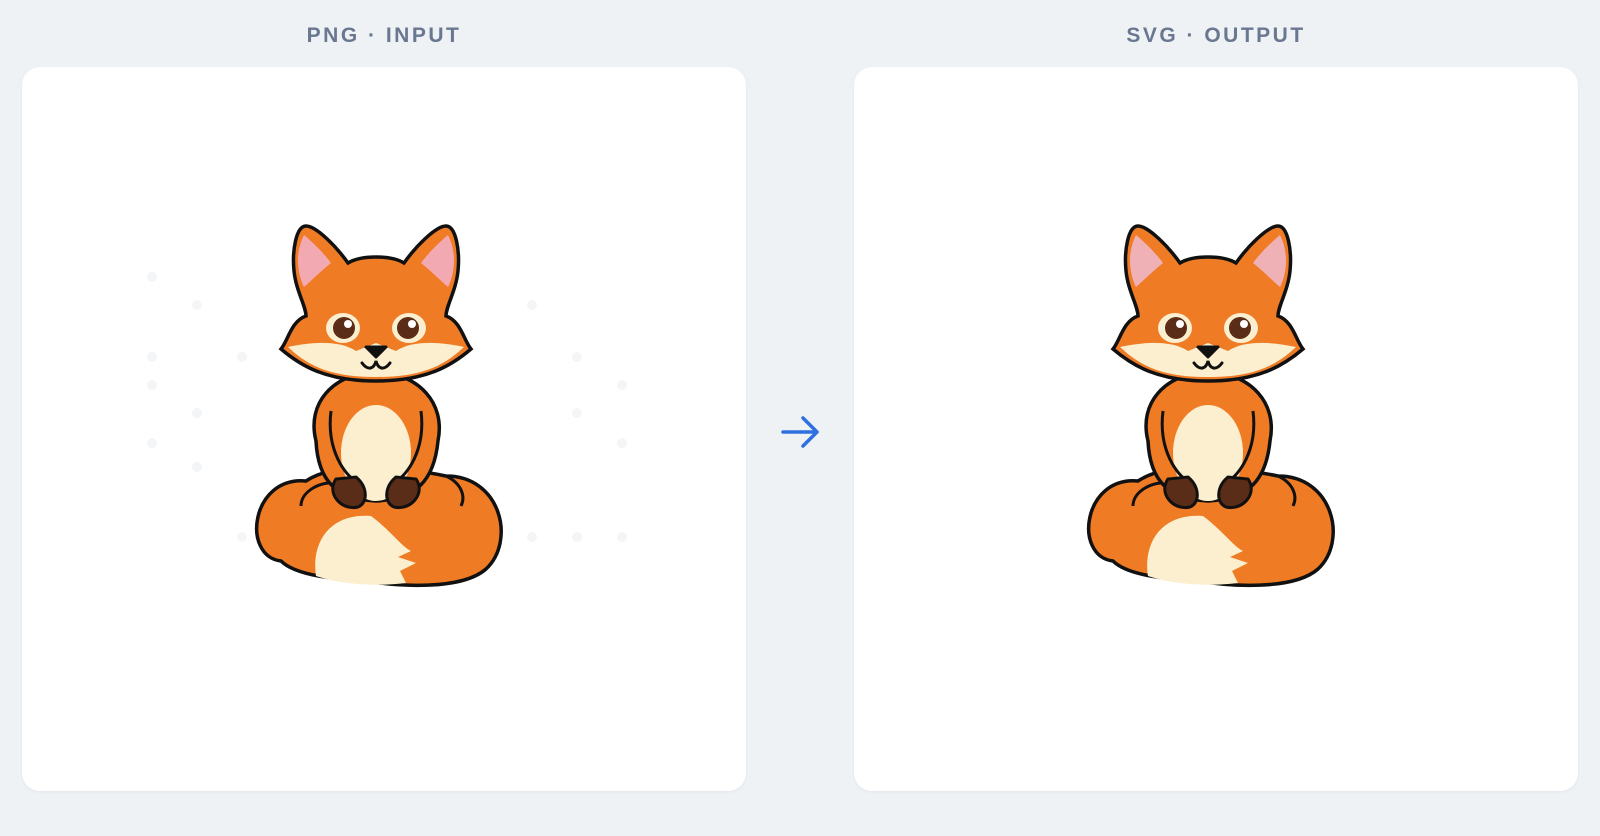  What do you see at coordinates (1210, 406) in the screenshot?
I see `fox-illustration-svg` at bounding box center [1210, 406].